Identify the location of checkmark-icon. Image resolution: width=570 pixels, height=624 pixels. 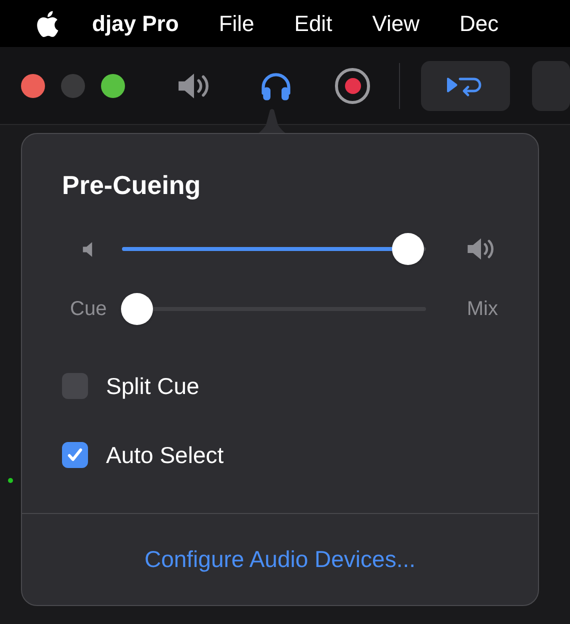
(75, 455).